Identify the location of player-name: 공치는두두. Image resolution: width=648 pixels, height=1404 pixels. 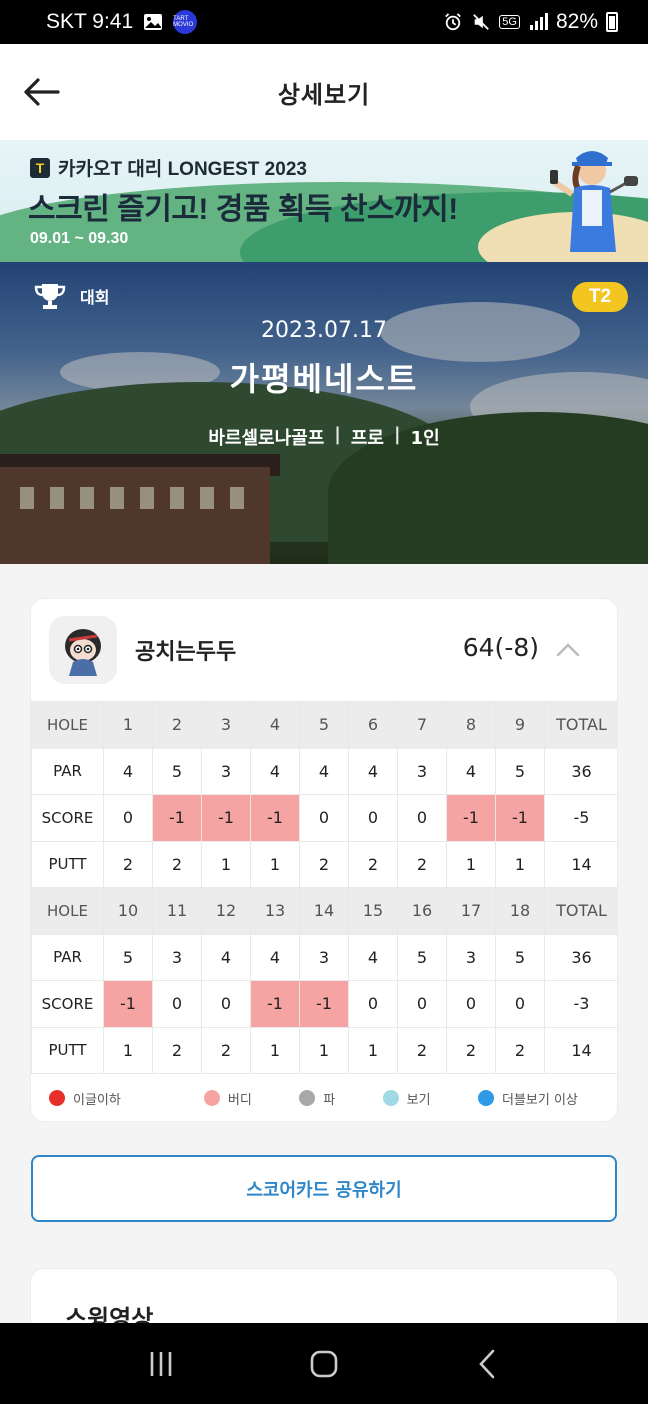
(186, 652).